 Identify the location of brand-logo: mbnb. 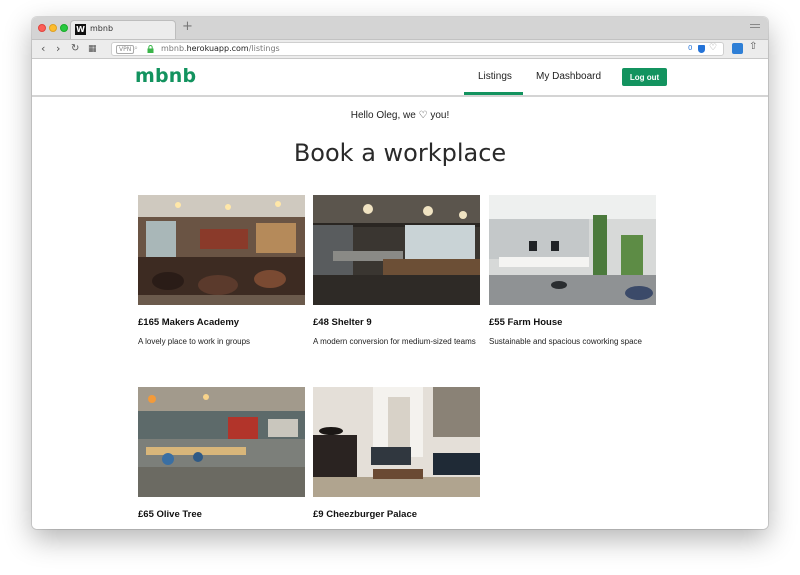
(165, 76).